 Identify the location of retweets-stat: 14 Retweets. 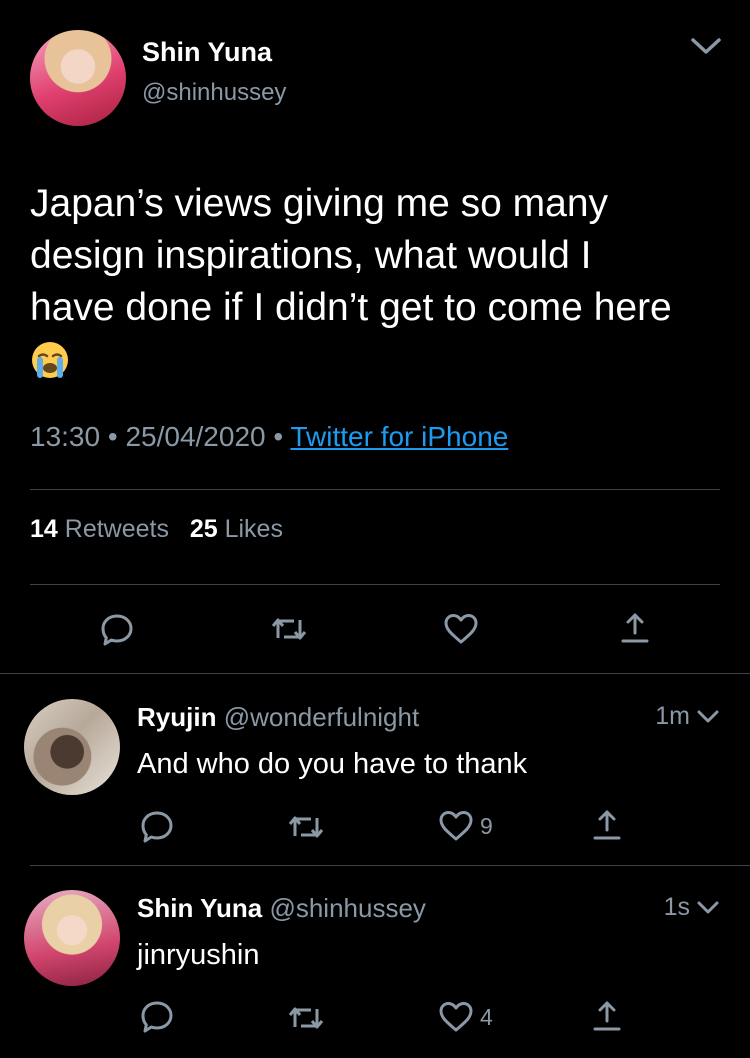
(99, 529).